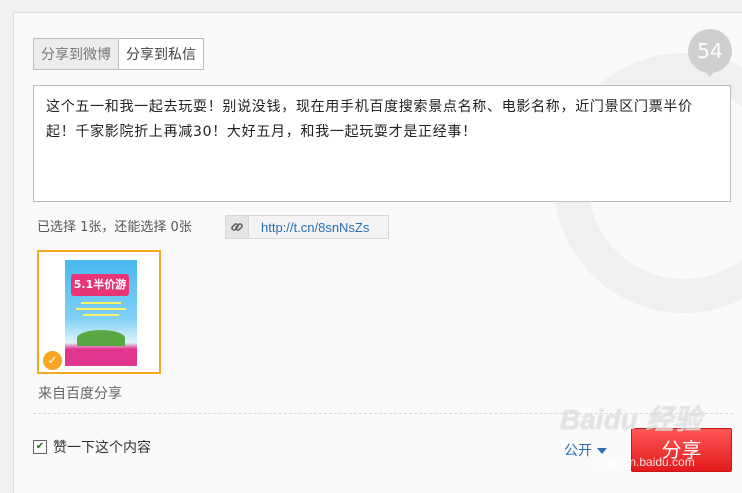 This screenshot has height=493, width=742. What do you see at coordinates (114, 227) in the screenshot?
I see `image-selection-info: 已选择 1张，还能选择 0张` at bounding box center [114, 227].